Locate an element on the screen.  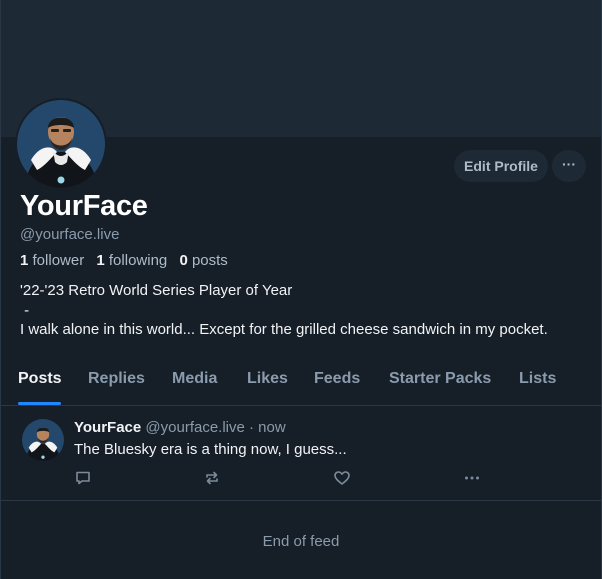
profile-stats: 1 follower 1 following 0 posts is located at coordinates (124, 260).